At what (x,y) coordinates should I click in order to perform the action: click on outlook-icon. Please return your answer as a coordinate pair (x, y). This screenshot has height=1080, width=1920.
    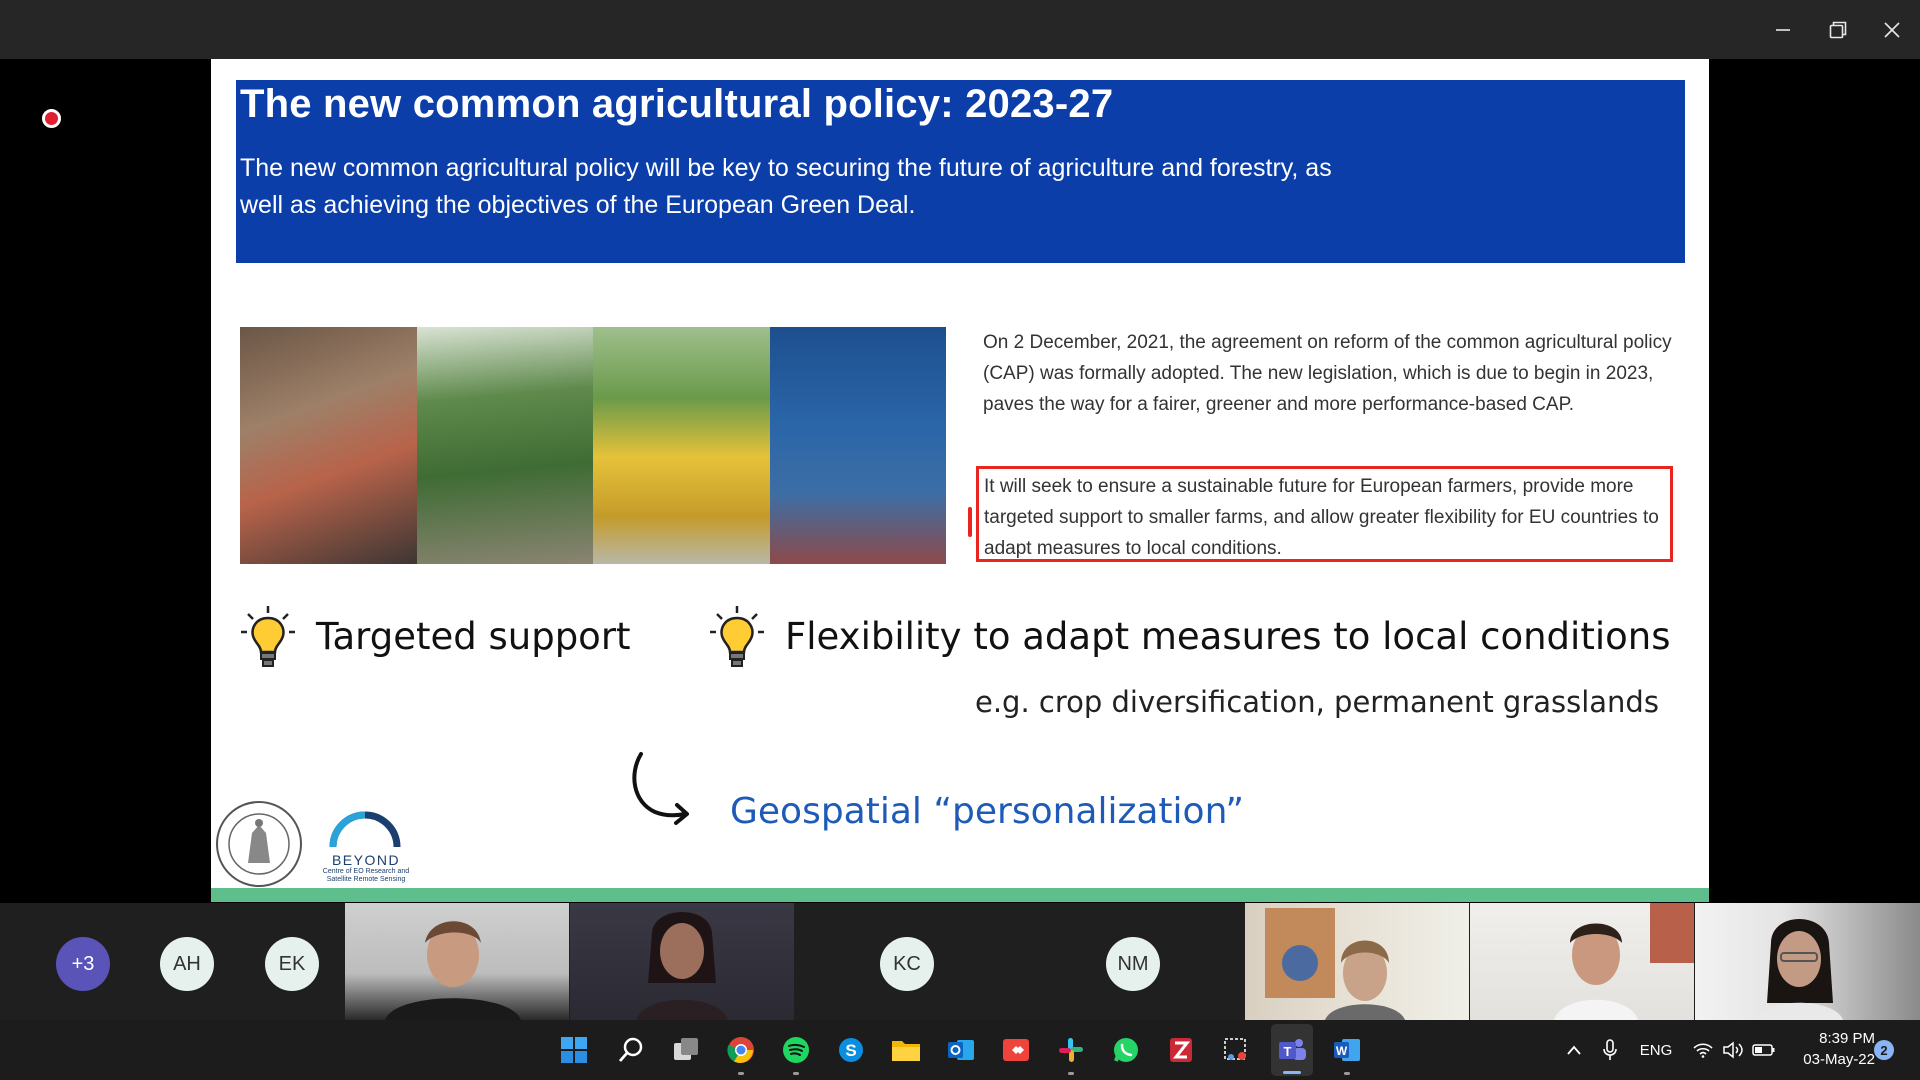
    Looking at the image, I should click on (961, 1050).